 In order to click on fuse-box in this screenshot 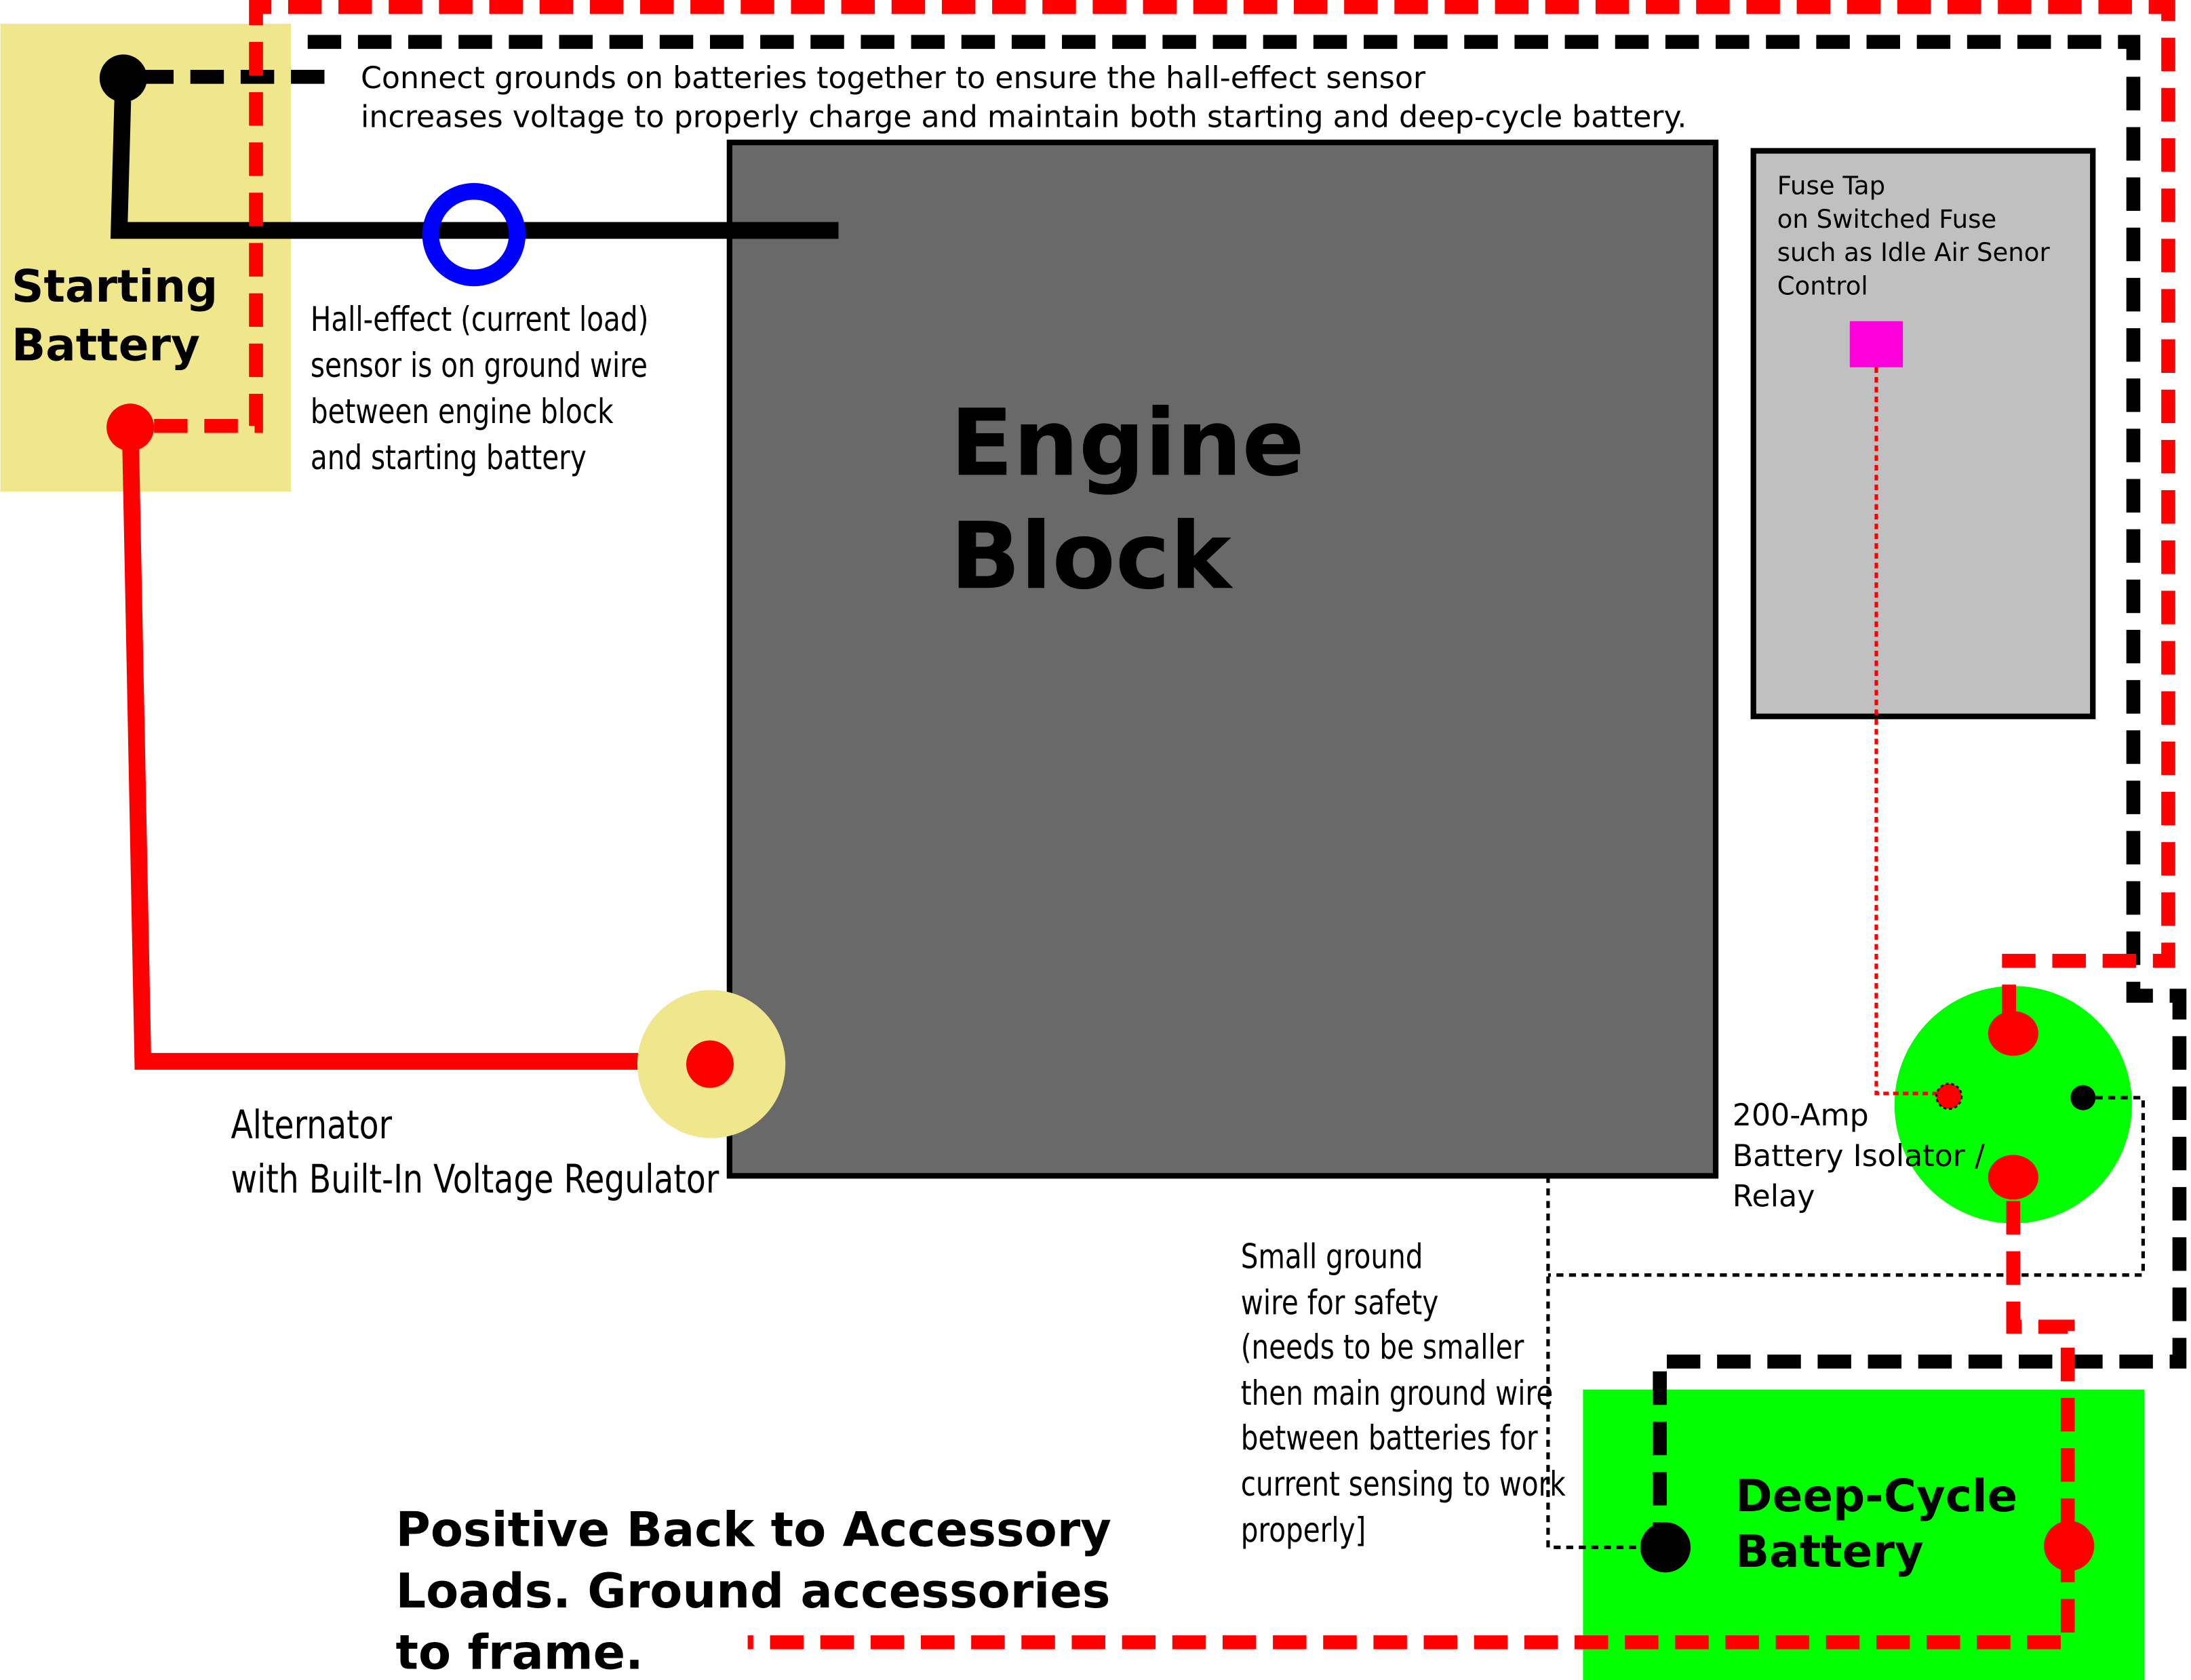, I will do `click(1923, 433)`.